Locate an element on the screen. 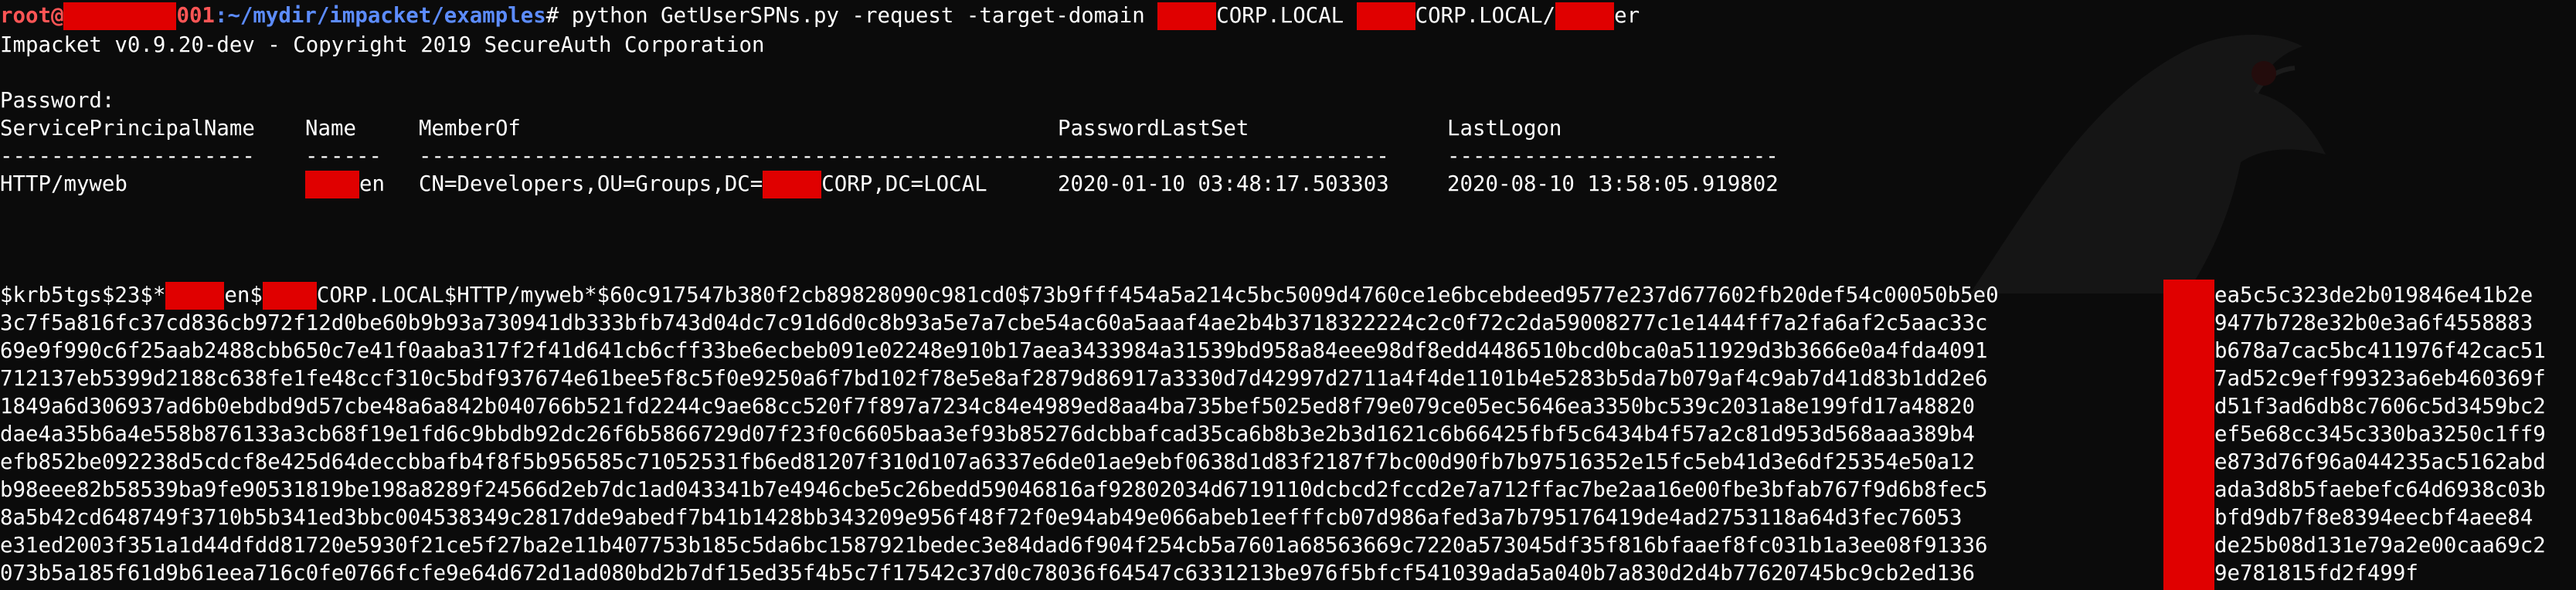  row-passwordlastset: 2020-01-10 03:48:17.503303 is located at coordinates (1223, 184).